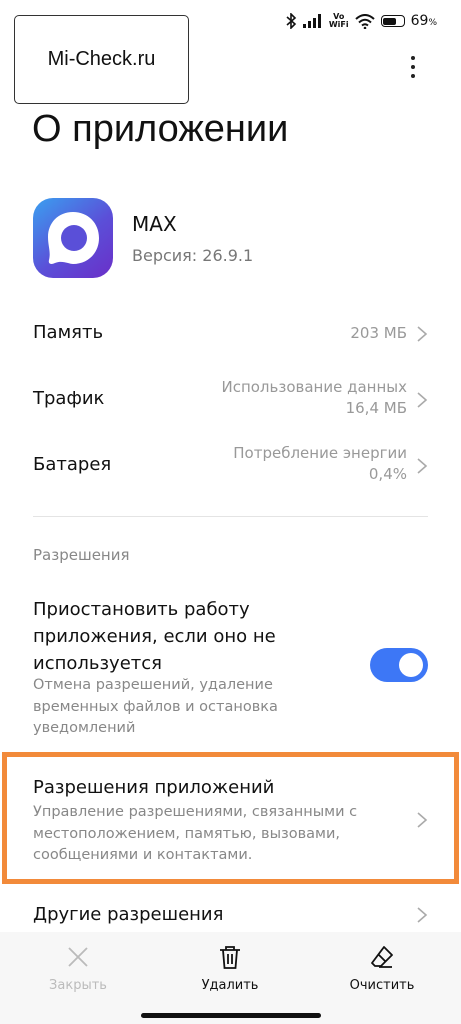 This screenshot has height=1024, width=461. Describe the element at coordinates (154, 787) in the screenshot. I see `app-permissions-title: Разрешения приложений` at that location.